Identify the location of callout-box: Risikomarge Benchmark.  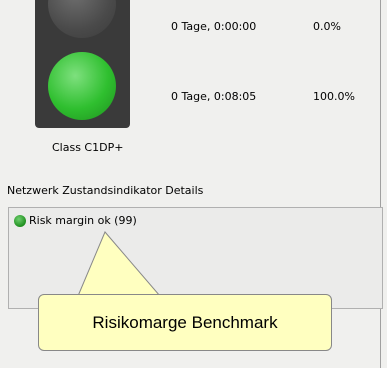
(185, 322).